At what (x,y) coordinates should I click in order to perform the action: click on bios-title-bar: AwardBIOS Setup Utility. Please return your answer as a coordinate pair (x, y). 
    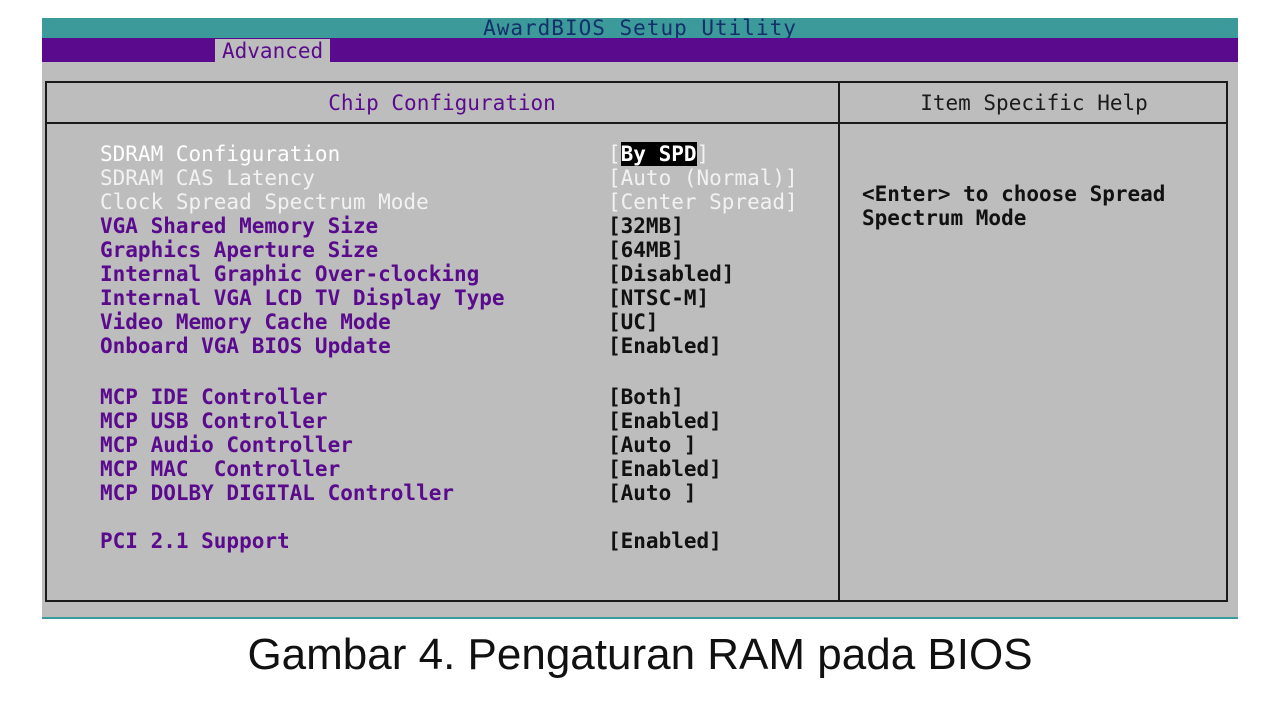
    Looking at the image, I should click on (640, 28).